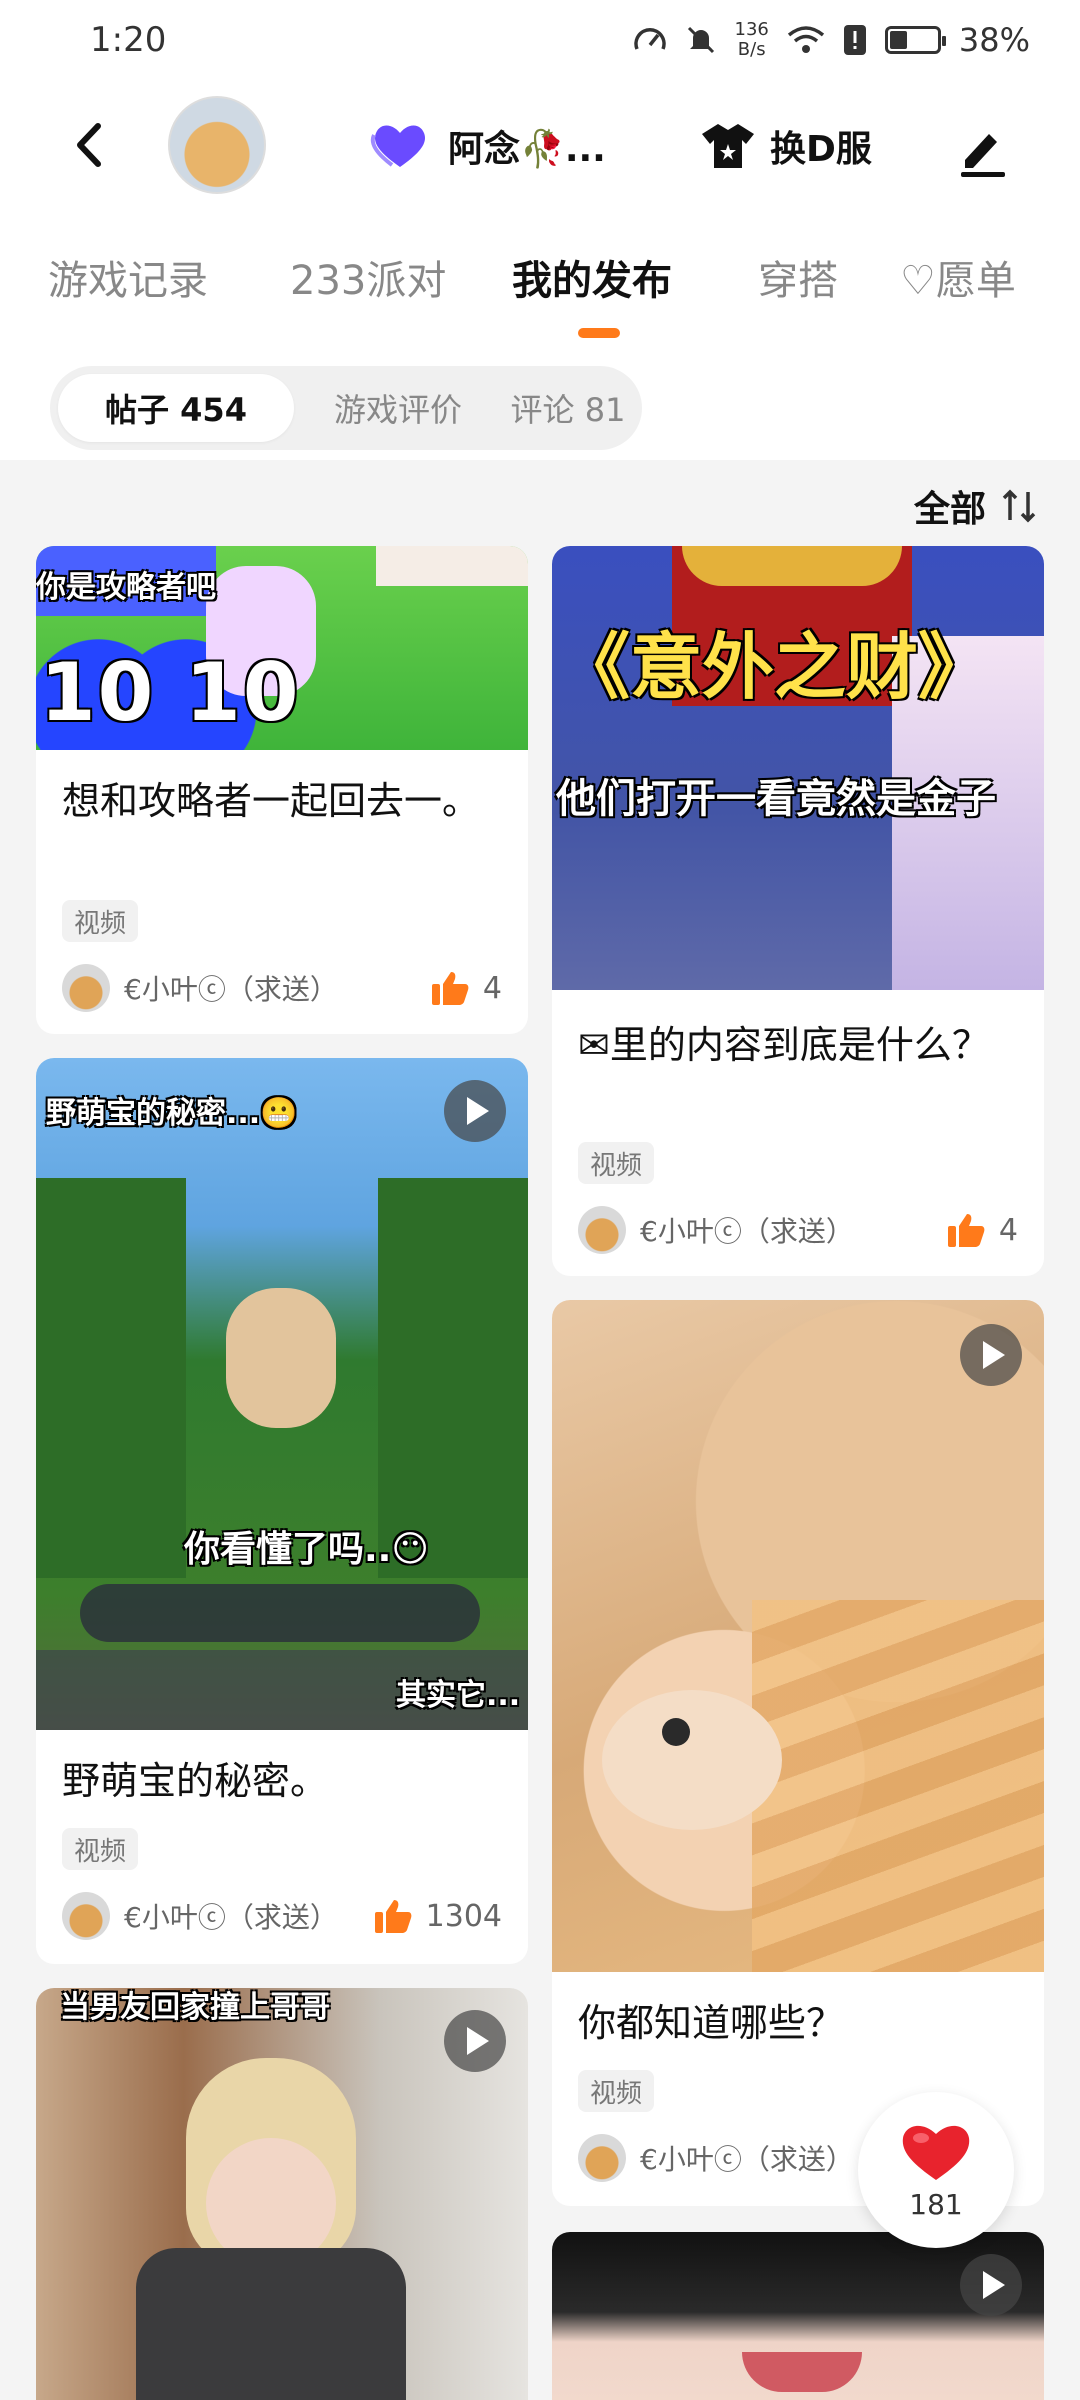 The image size is (1080, 2400). I want to click on sim-alert-icon, so click(854, 40).